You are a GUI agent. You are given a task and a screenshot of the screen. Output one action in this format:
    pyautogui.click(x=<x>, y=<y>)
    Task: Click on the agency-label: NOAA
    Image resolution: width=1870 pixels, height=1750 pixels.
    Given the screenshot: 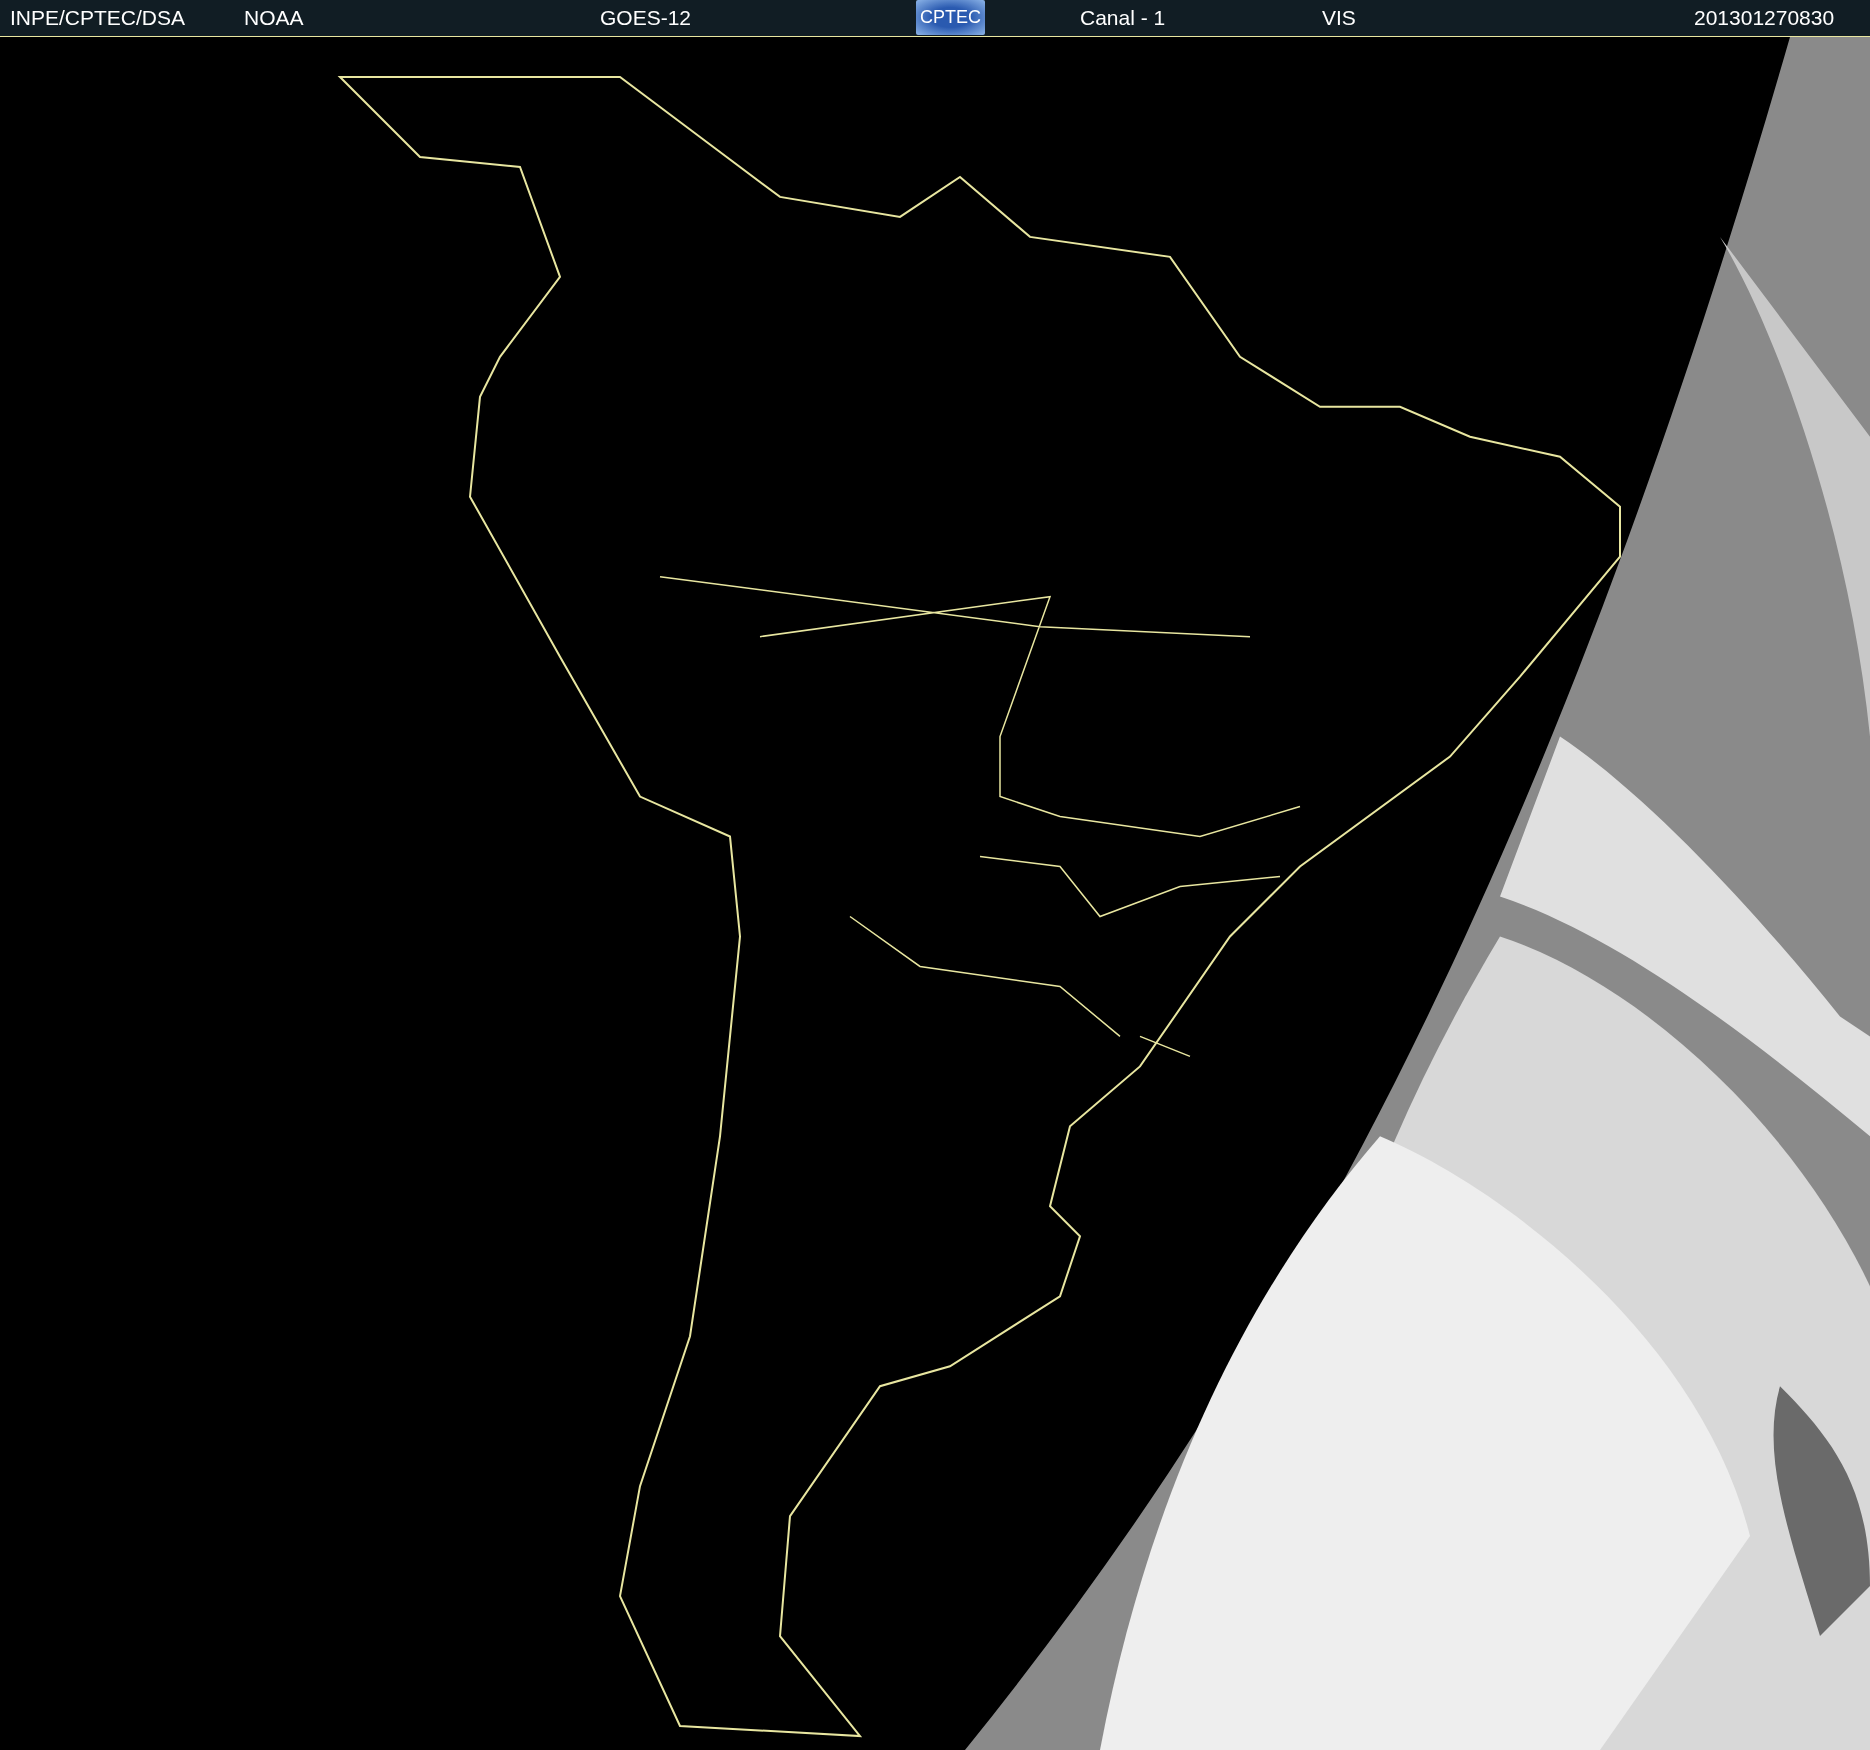 What is the action you would take?
    pyautogui.click(x=274, y=18)
    